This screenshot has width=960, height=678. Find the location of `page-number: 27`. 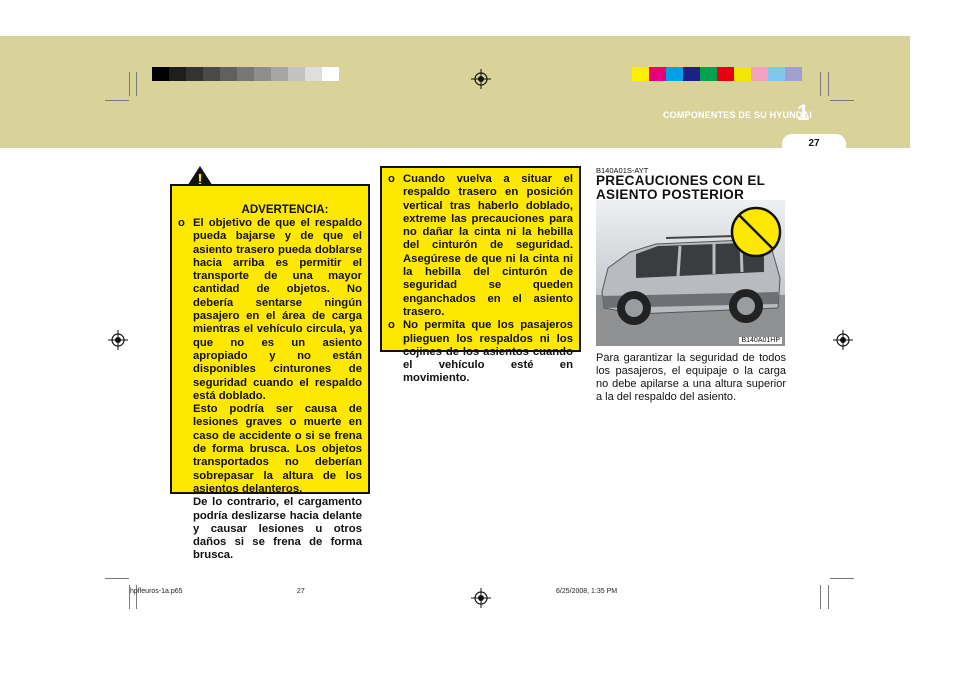

page-number: 27 is located at coordinates (814, 143).